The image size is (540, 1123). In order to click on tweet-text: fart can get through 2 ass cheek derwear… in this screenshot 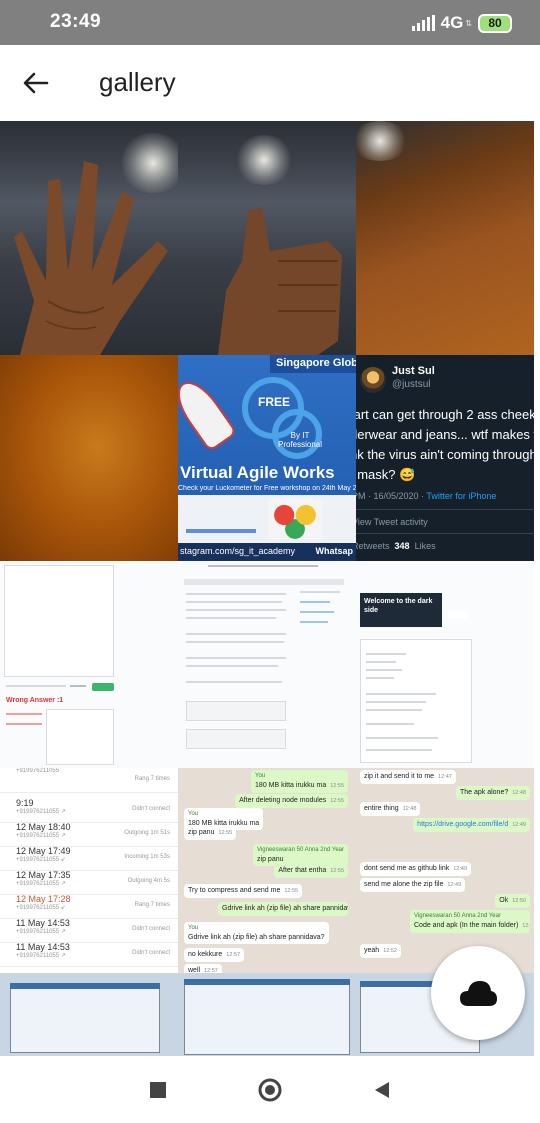, I will do `click(445, 445)`.